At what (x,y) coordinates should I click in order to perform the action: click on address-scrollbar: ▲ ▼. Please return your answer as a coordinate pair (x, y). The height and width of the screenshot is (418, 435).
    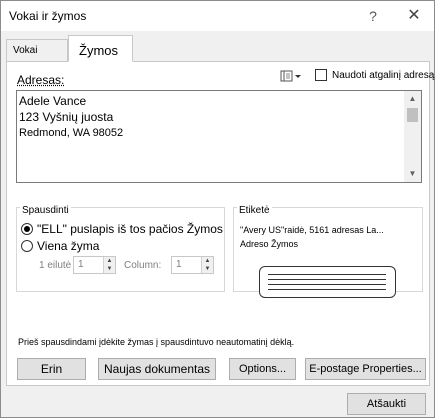
    Looking at the image, I should click on (412, 136).